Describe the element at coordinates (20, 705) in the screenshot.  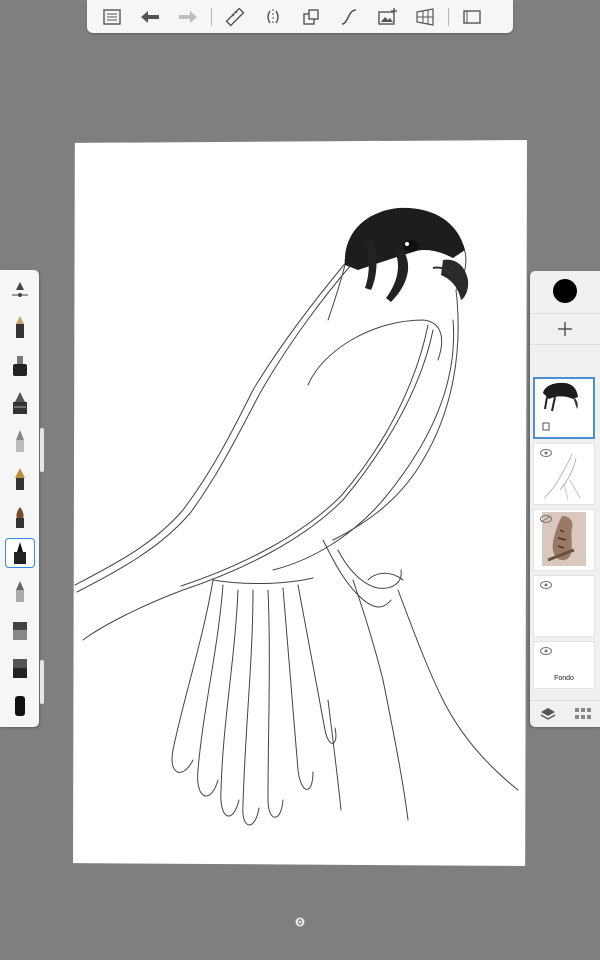
I see `fill-brush-icon` at that location.